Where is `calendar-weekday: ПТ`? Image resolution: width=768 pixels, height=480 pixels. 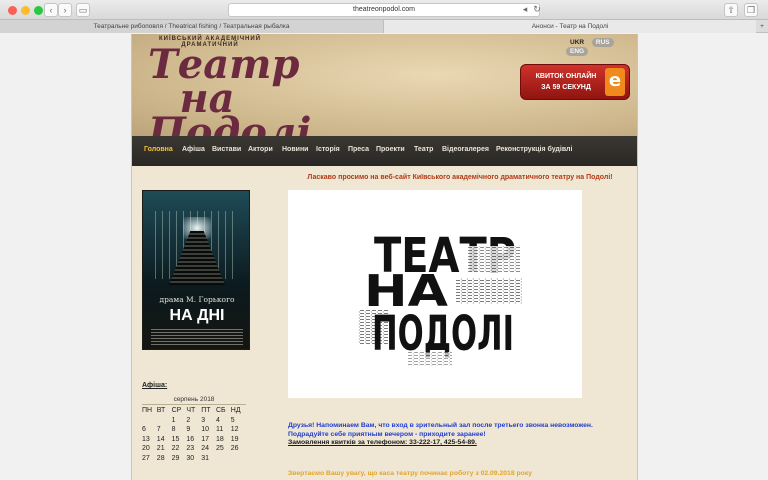 calendar-weekday: ПТ is located at coordinates (206, 410).